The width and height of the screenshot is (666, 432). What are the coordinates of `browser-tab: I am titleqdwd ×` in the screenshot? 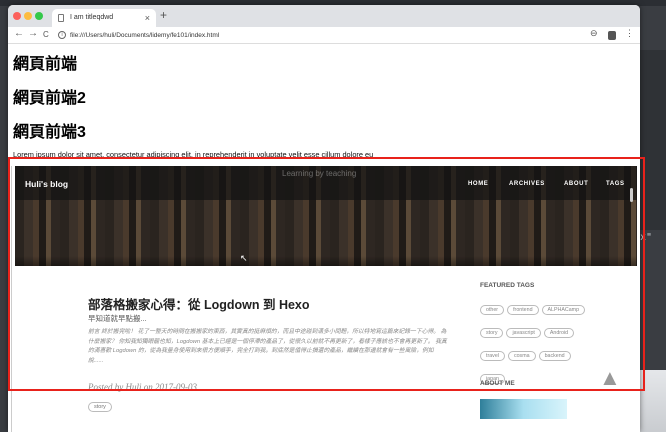 It's located at (104, 18).